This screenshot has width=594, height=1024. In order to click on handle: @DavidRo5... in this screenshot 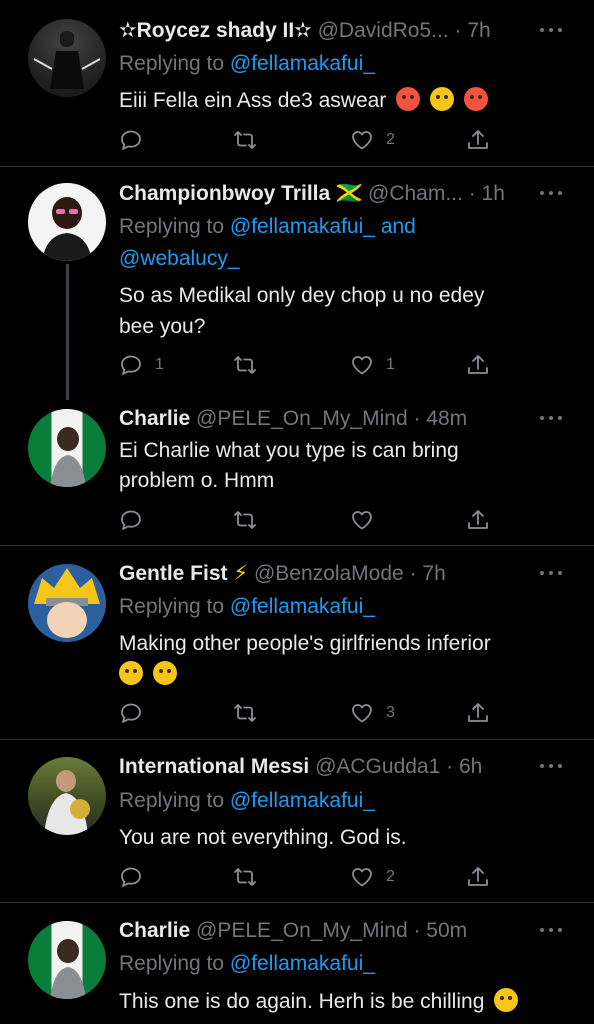, I will do `click(383, 30)`.